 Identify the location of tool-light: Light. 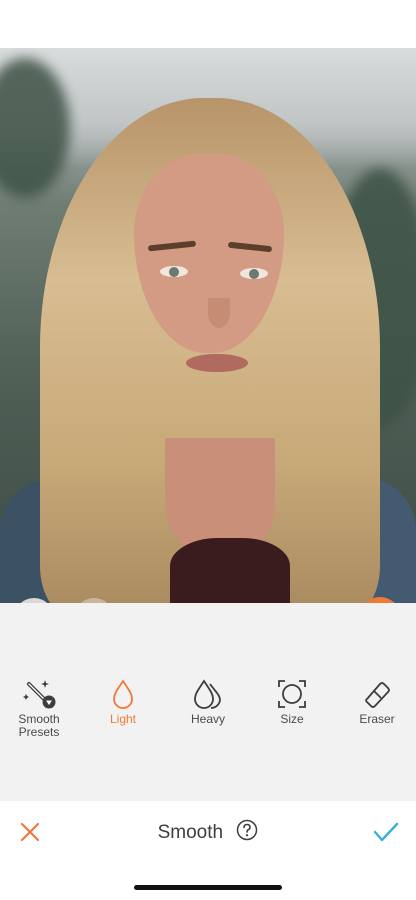
(123, 701).